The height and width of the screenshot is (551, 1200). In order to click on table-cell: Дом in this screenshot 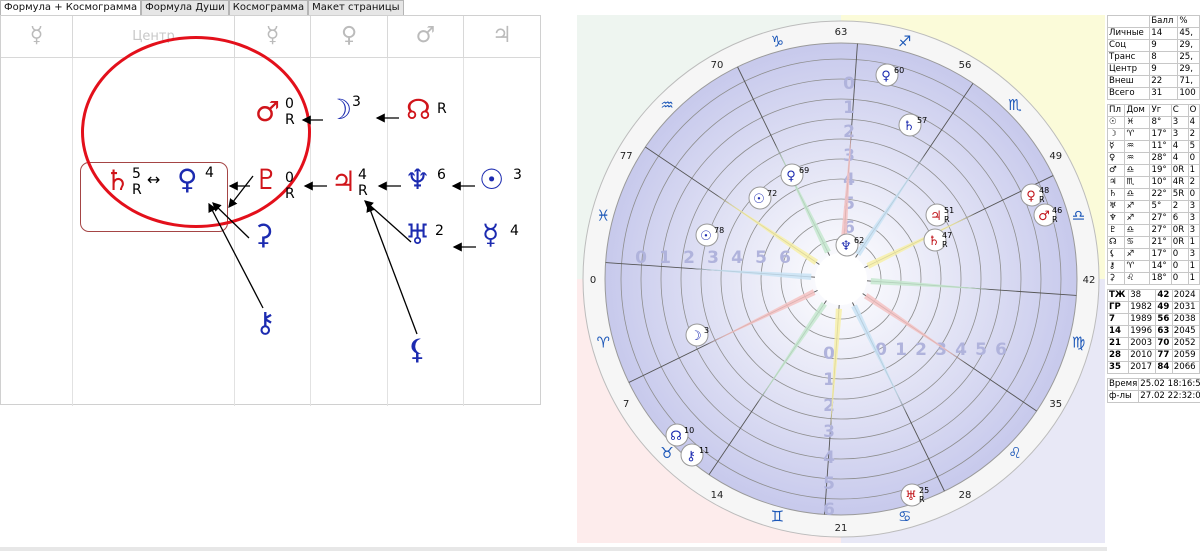, I will do `click(1137, 110)`.